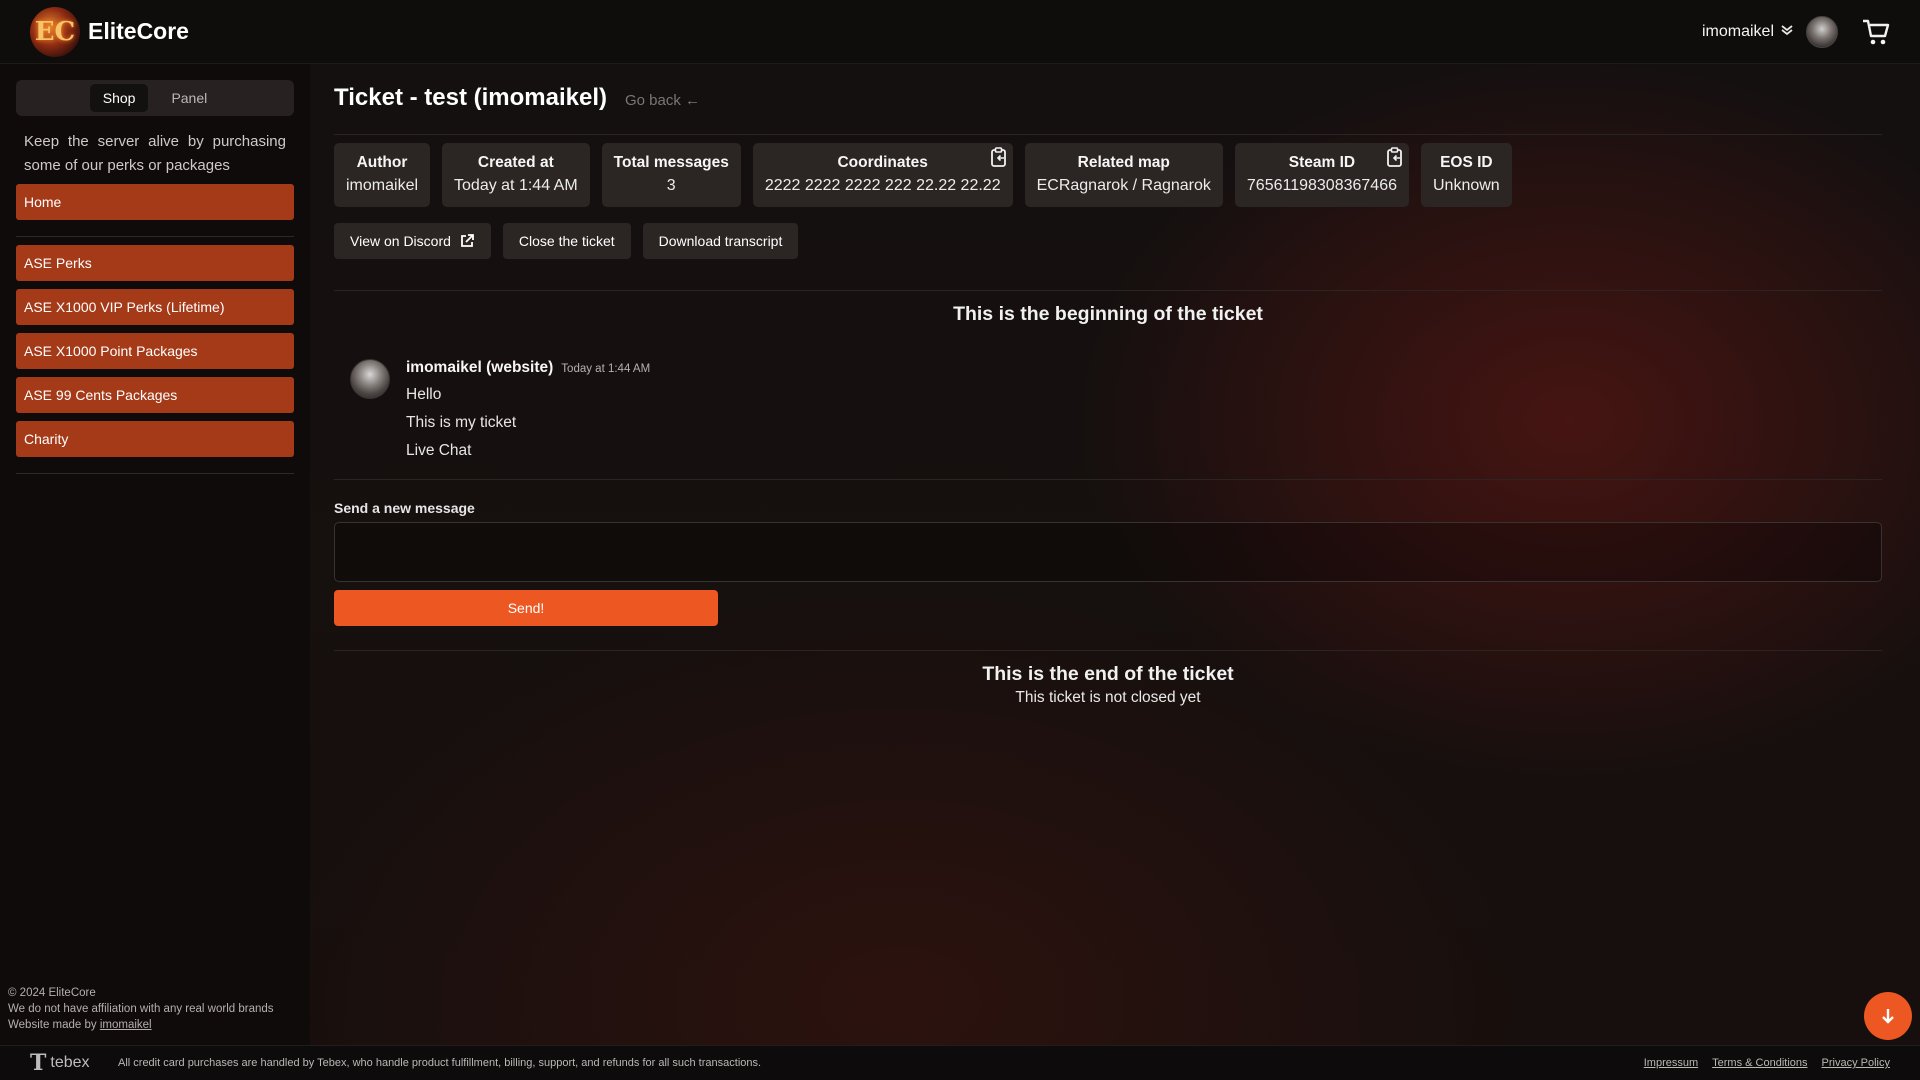 This screenshot has height=1080, width=1920. What do you see at coordinates (1466, 162) in the screenshot?
I see `info-label: EOS ID` at bounding box center [1466, 162].